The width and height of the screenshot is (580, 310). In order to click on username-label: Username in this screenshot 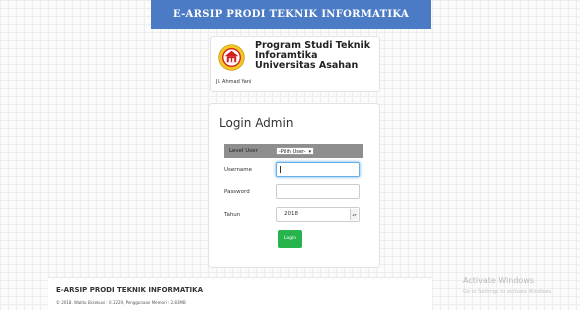, I will do `click(238, 170)`.